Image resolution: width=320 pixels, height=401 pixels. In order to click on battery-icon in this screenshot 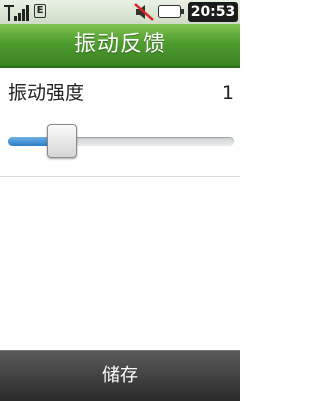, I will do `click(171, 11)`.